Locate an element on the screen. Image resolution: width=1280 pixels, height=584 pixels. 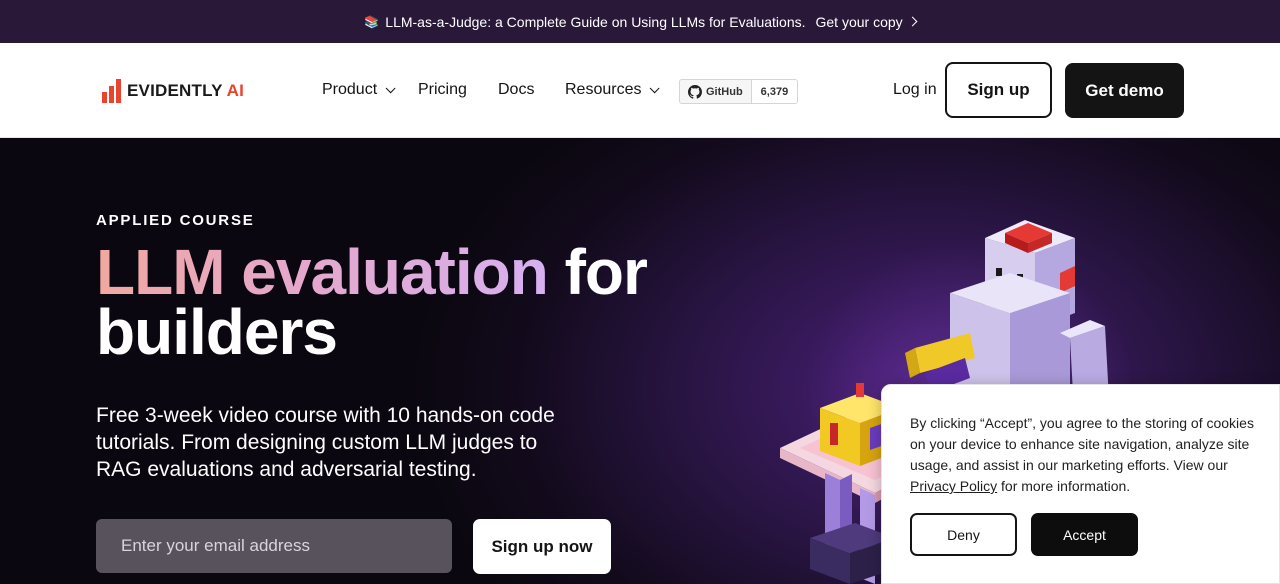
login-link: Log in is located at coordinates (915, 90).